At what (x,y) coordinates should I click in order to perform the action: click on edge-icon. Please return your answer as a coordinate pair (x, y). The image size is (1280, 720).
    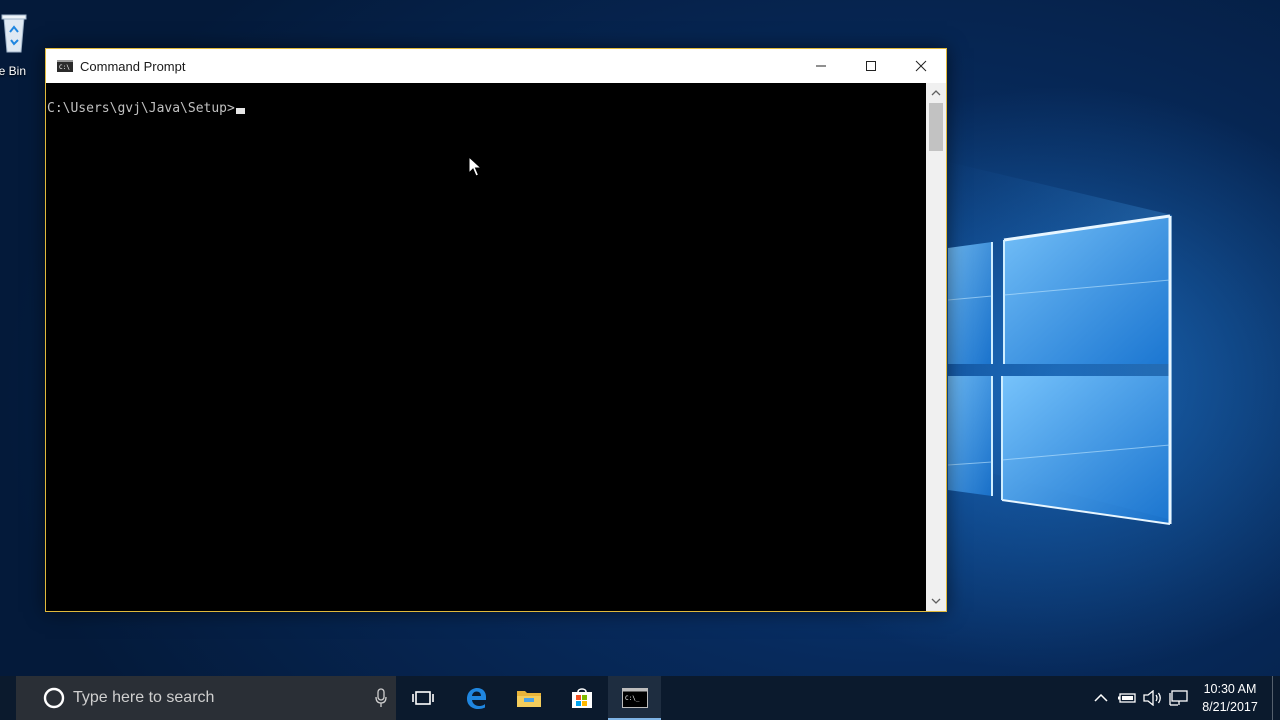
    Looking at the image, I should click on (476, 698).